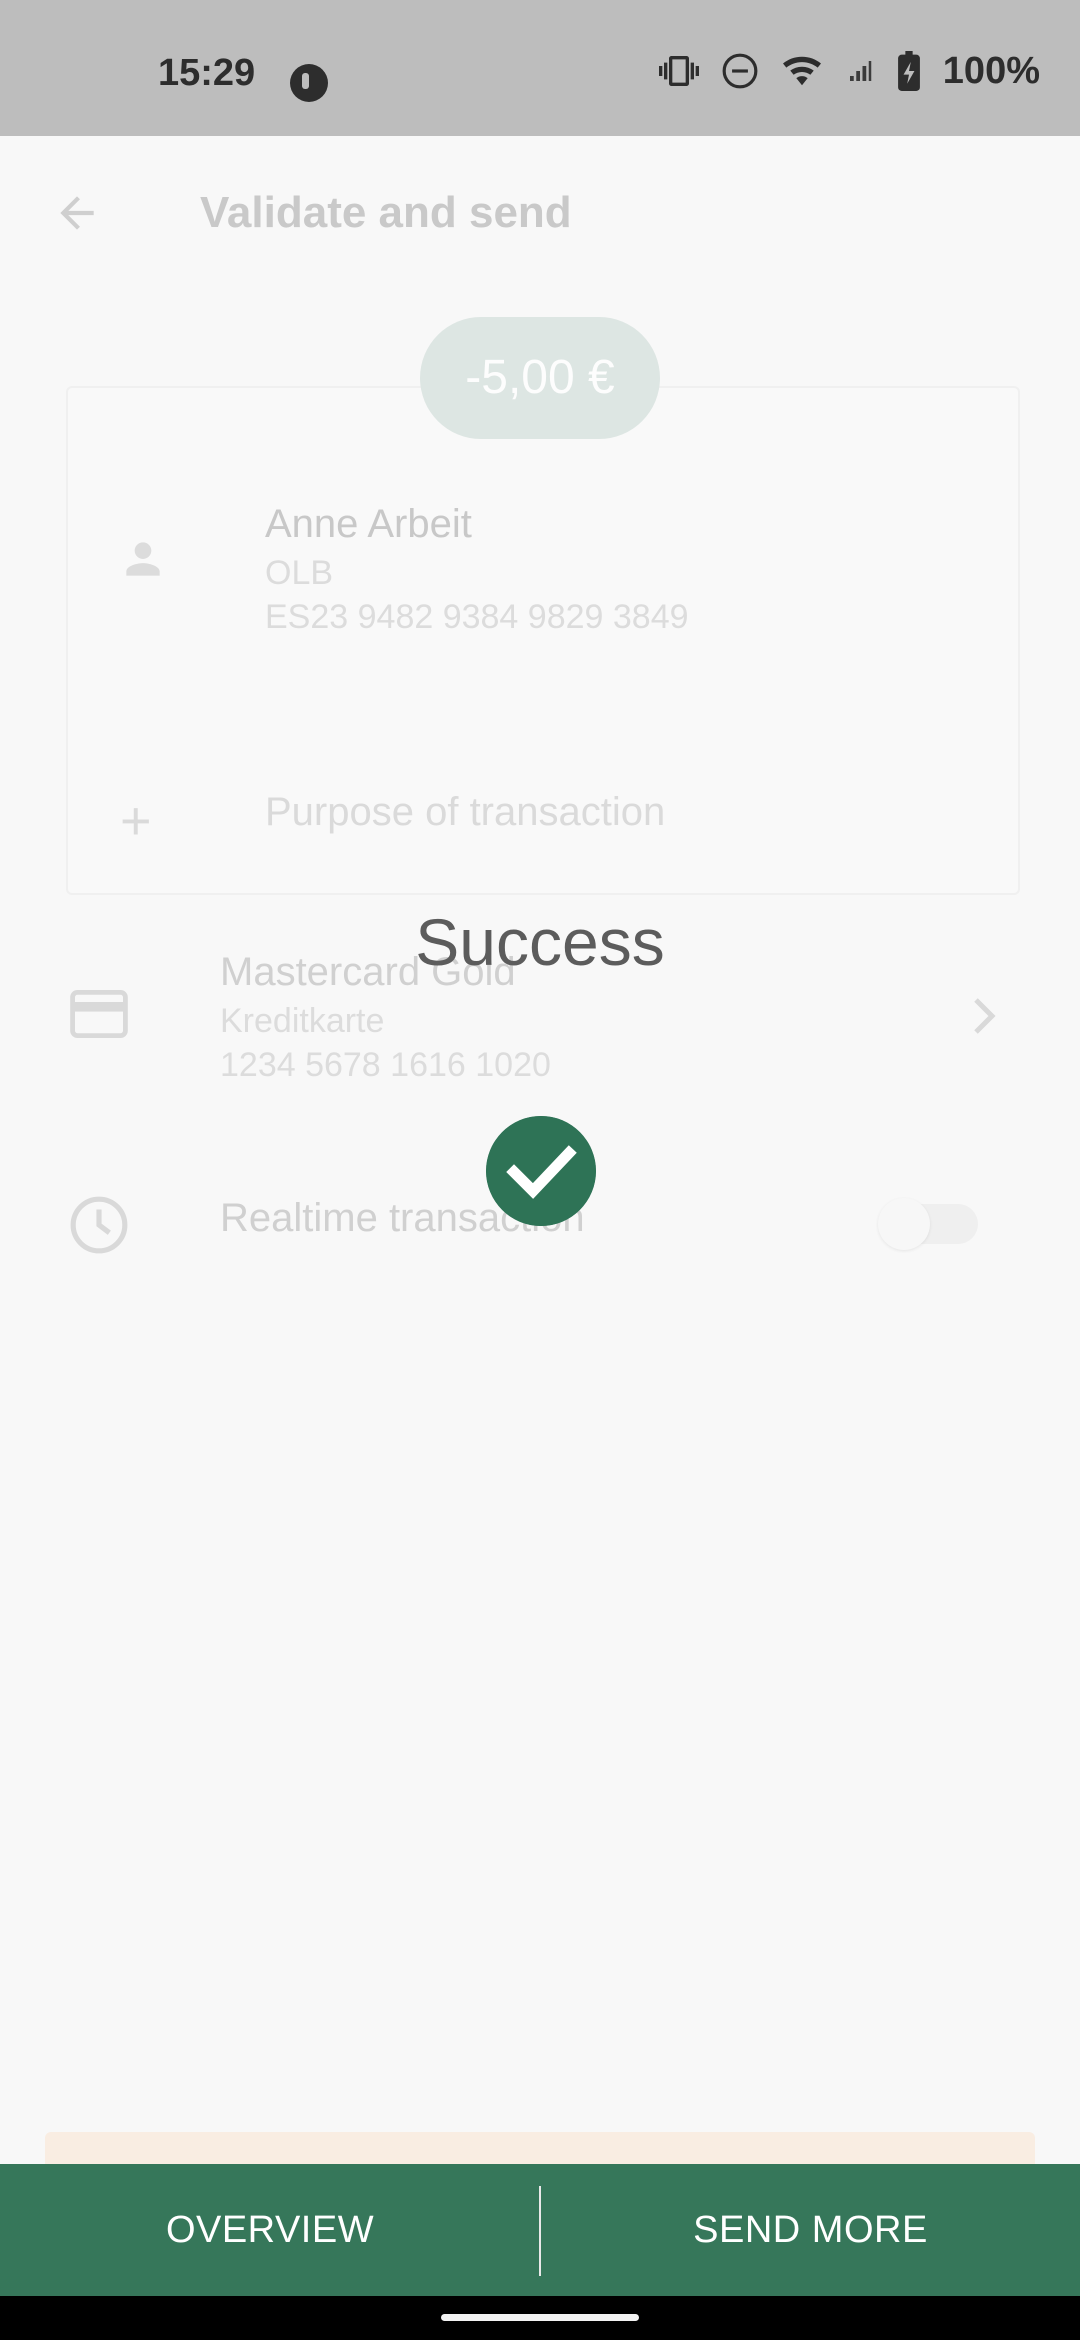  I want to click on do-not-disturb-icon, so click(740, 71).